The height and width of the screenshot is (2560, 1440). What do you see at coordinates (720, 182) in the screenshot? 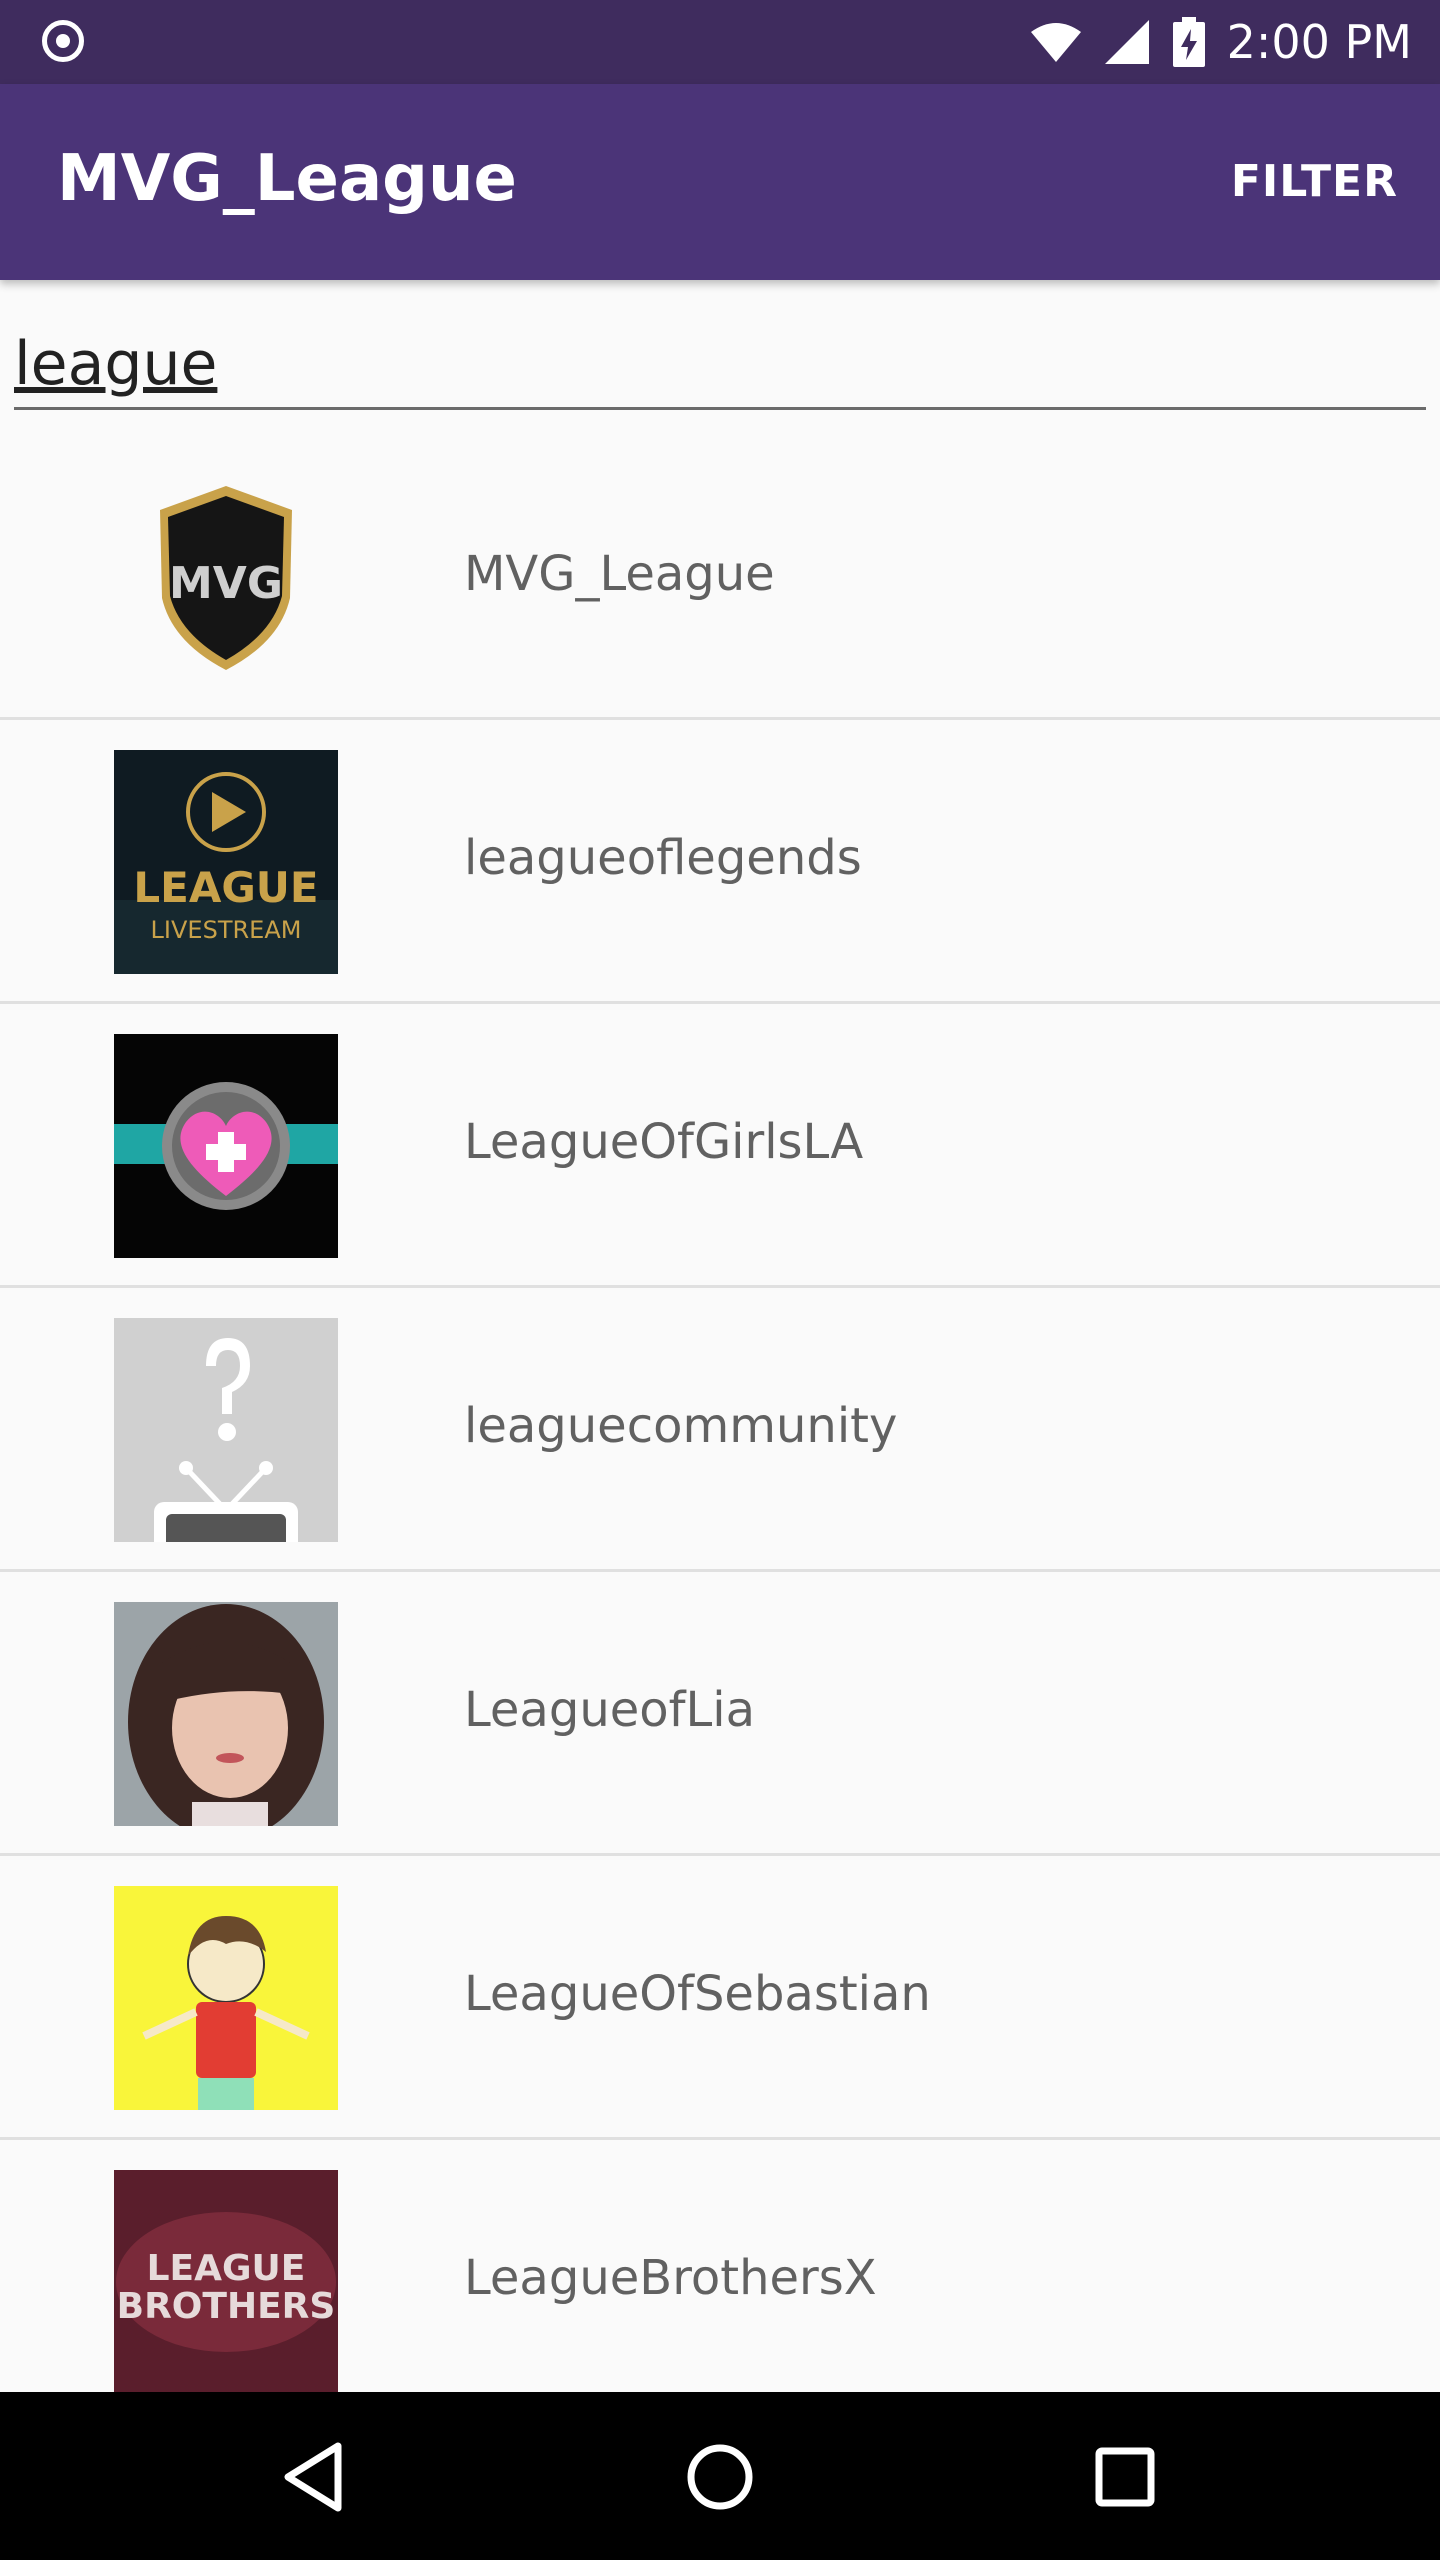
I see `app-bar: MVG_League FILTER` at bounding box center [720, 182].